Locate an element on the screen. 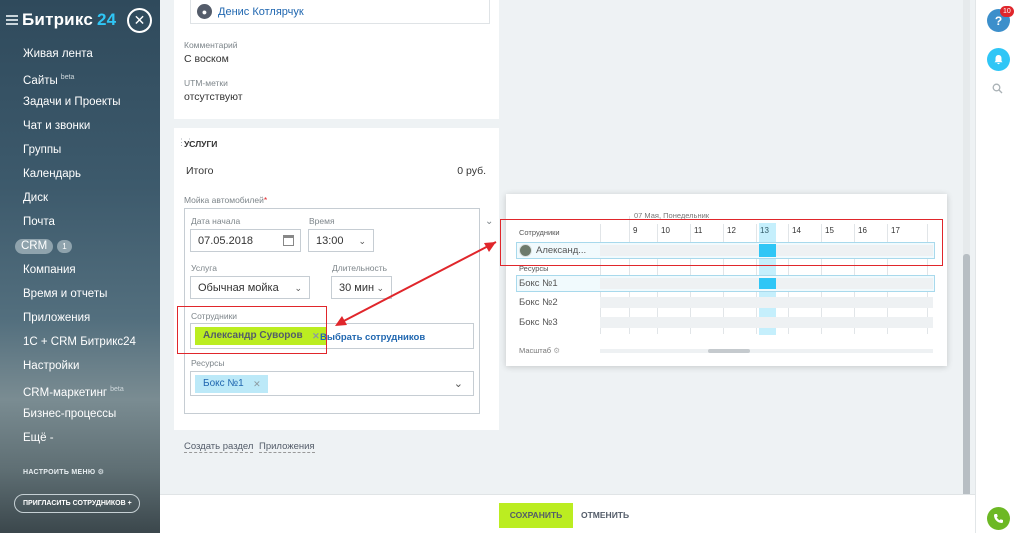  resources-label: Ресурсы is located at coordinates (208, 363).